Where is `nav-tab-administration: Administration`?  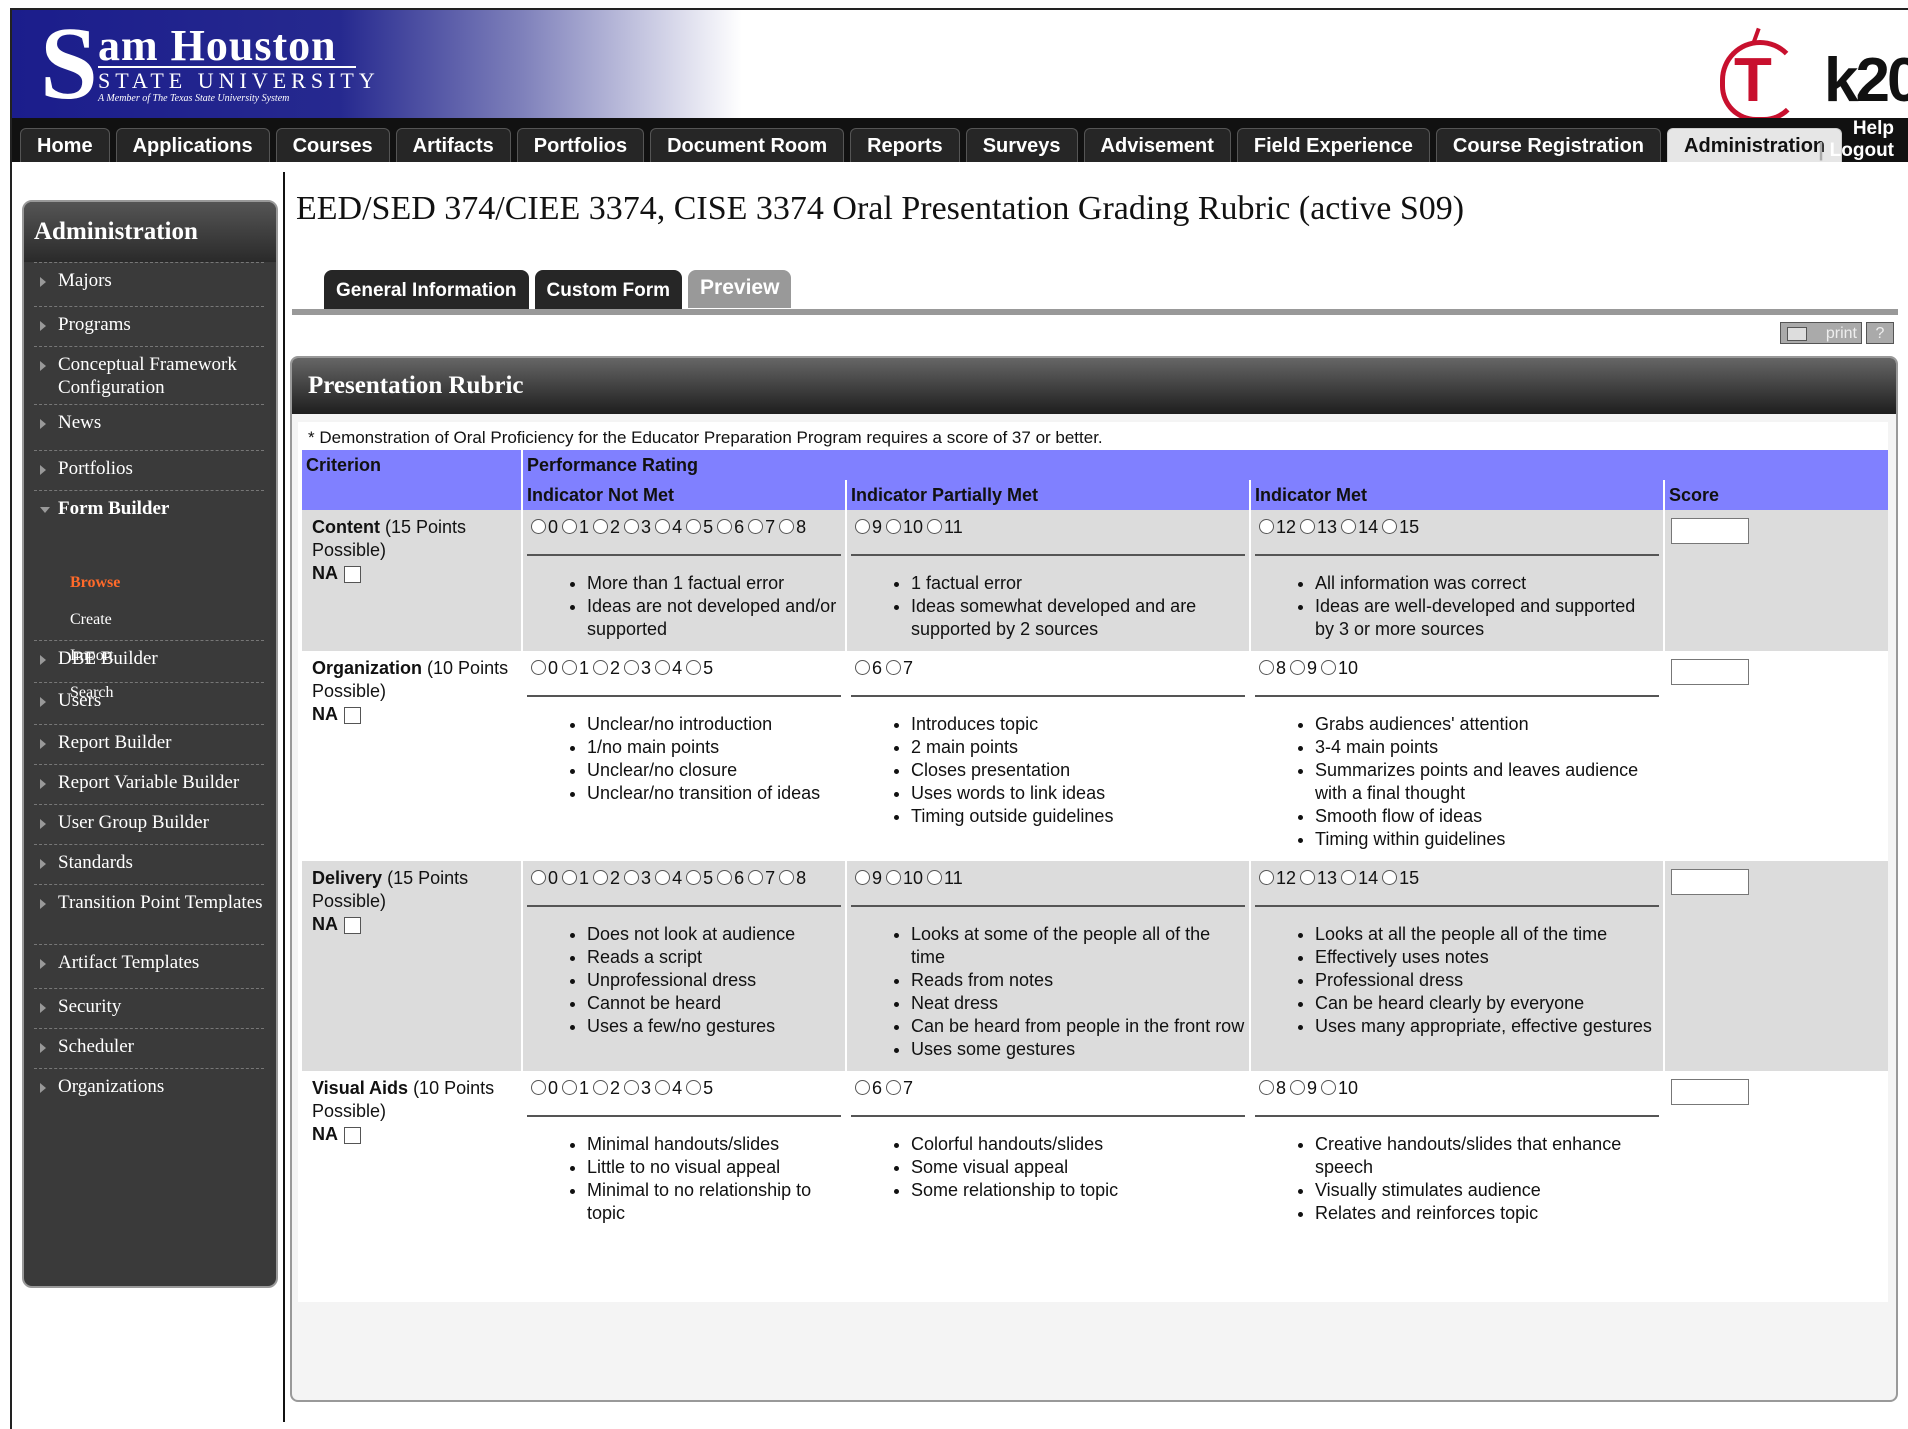 nav-tab-administration: Administration is located at coordinates (1755, 145).